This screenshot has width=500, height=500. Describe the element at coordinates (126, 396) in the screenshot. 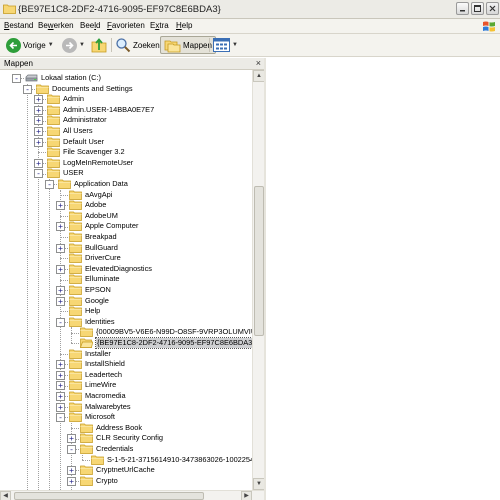

I see `tree-item: + Macromedia` at that location.